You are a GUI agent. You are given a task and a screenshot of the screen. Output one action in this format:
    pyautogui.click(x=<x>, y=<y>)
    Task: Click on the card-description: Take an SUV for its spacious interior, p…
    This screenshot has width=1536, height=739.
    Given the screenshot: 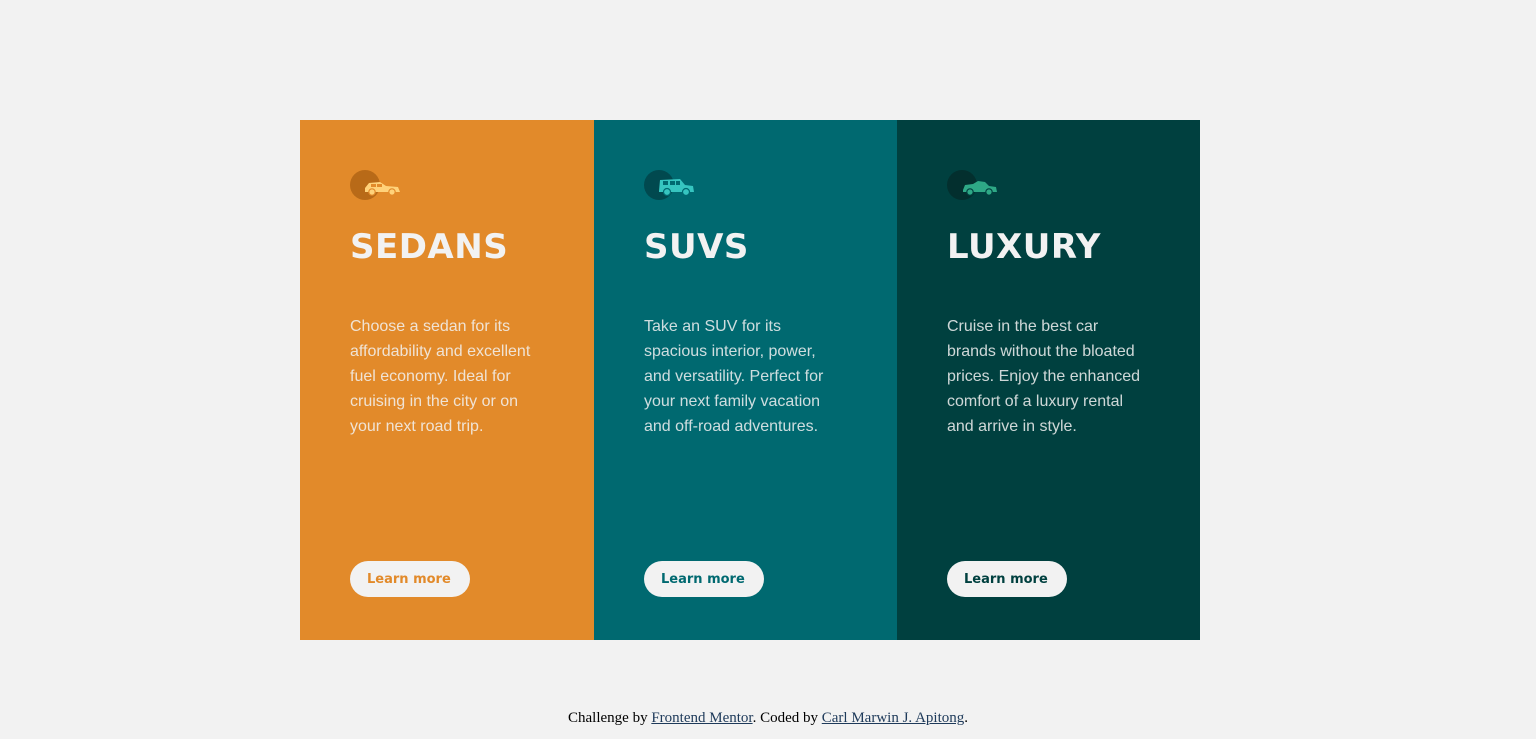 What is the action you would take?
    pyautogui.click(x=734, y=376)
    